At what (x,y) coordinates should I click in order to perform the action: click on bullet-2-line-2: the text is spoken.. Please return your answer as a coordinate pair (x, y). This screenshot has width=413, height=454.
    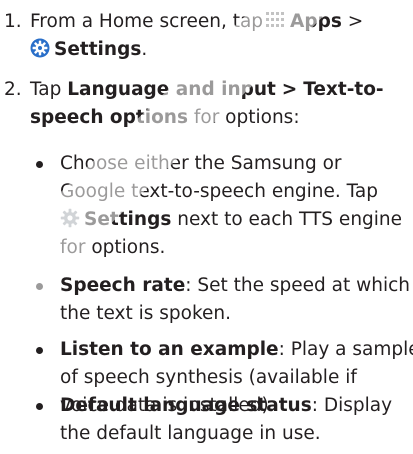
    Looking at the image, I should click on (146, 313).